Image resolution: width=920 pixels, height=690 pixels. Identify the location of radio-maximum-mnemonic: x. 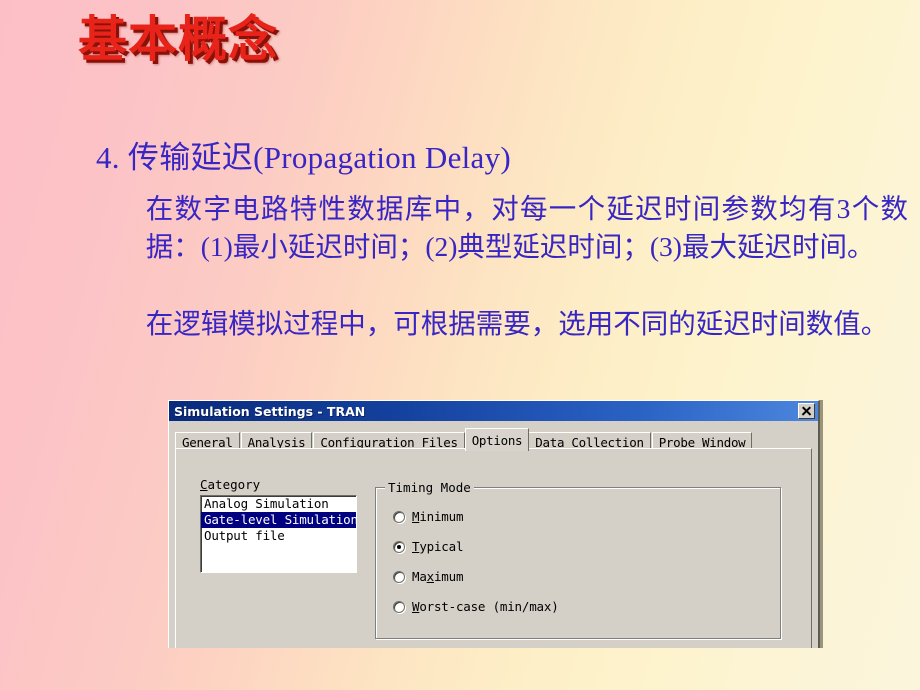
(430, 576).